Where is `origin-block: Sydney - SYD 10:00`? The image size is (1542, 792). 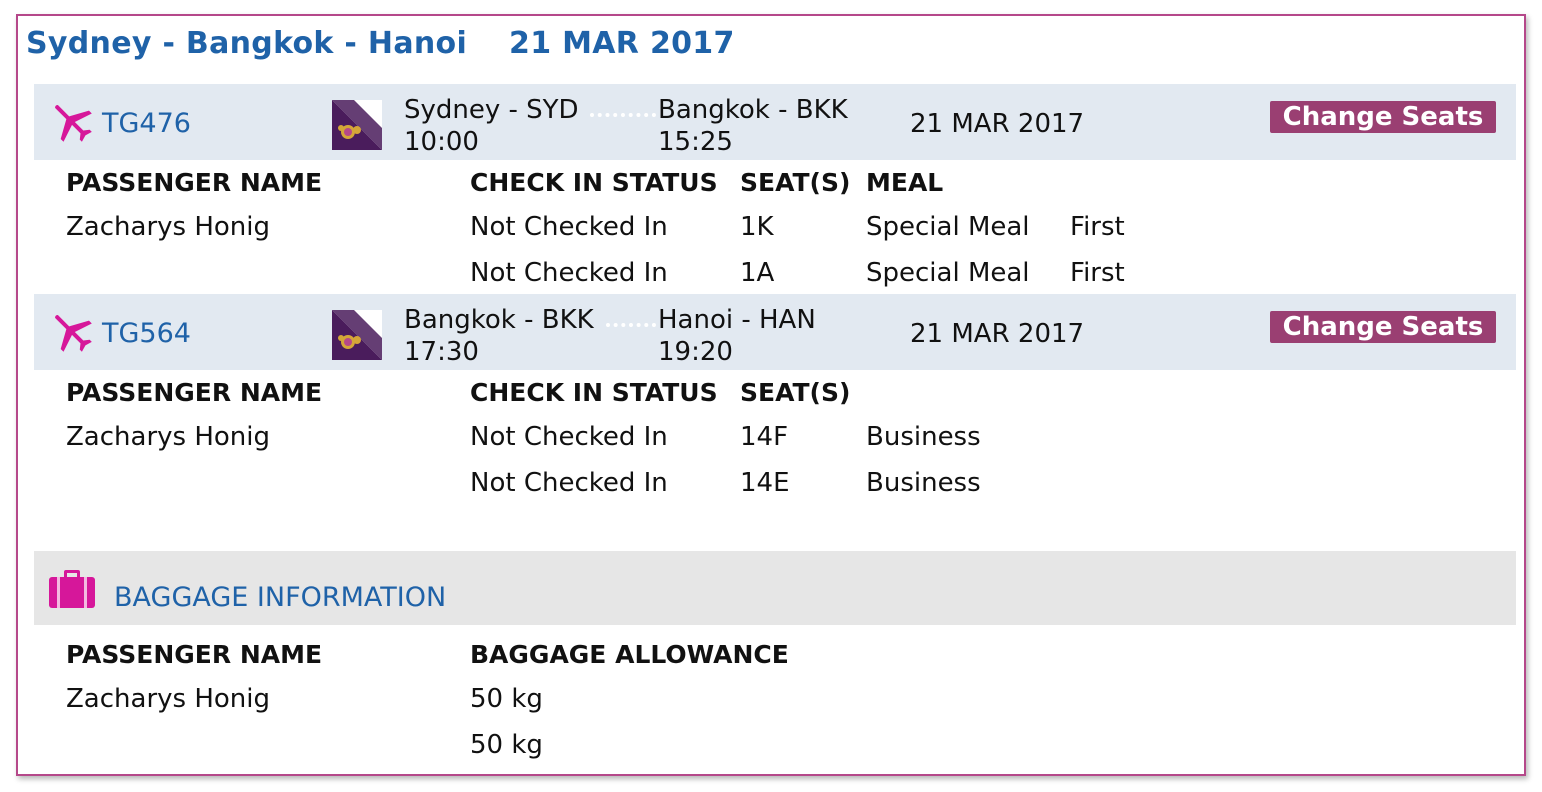
origin-block: Sydney - SYD 10:00 is located at coordinates (491, 126).